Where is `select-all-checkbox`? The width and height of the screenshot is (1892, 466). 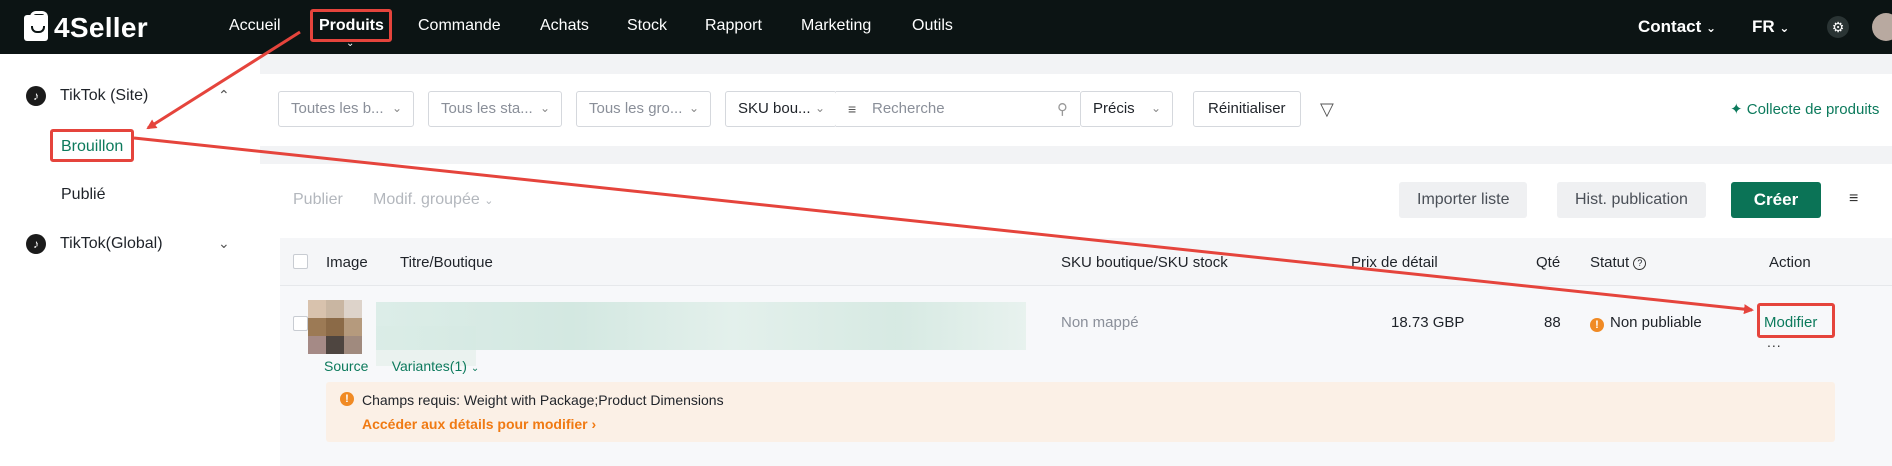
select-all-checkbox is located at coordinates (300, 261).